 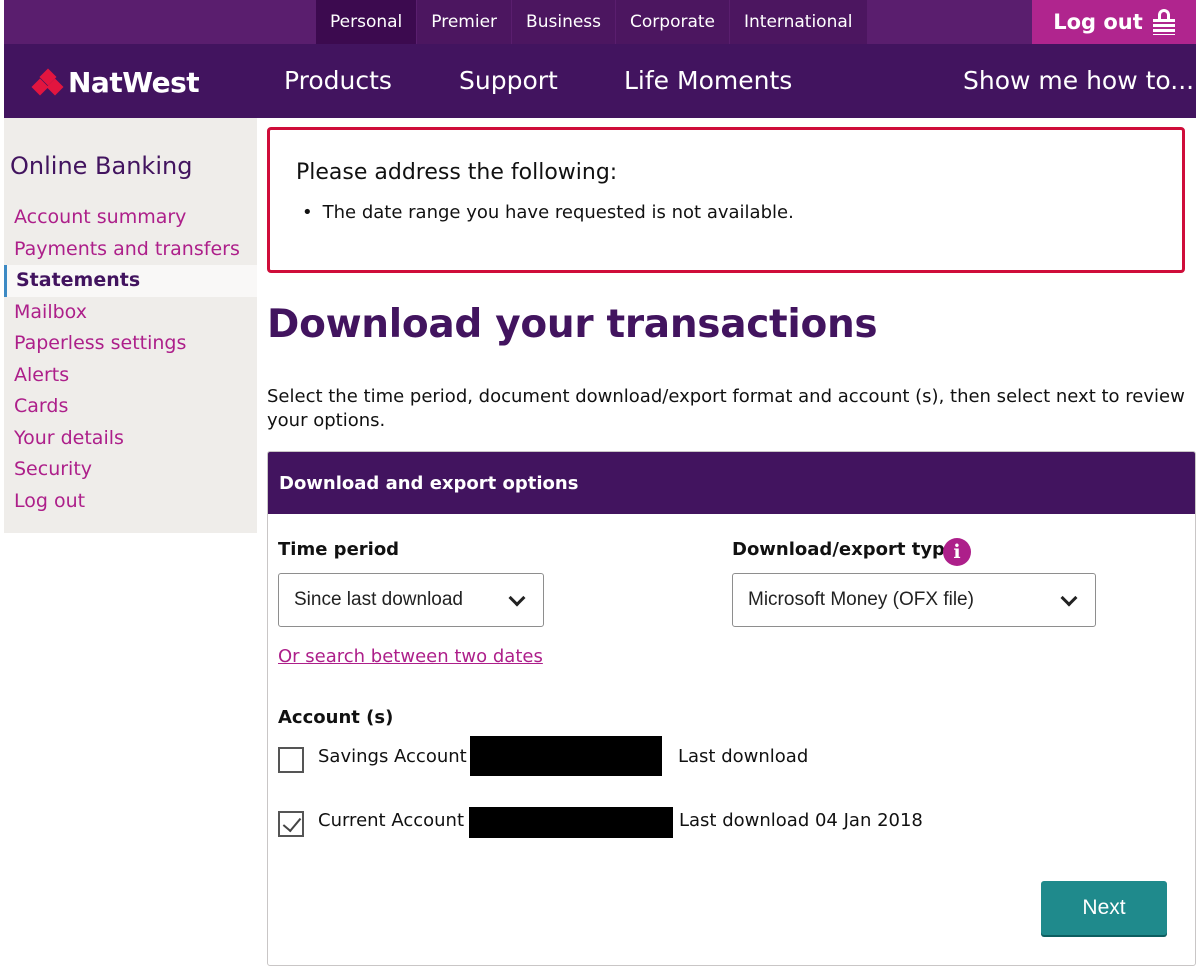 I want to click on current-account-checkbox, so click(x=291, y=824).